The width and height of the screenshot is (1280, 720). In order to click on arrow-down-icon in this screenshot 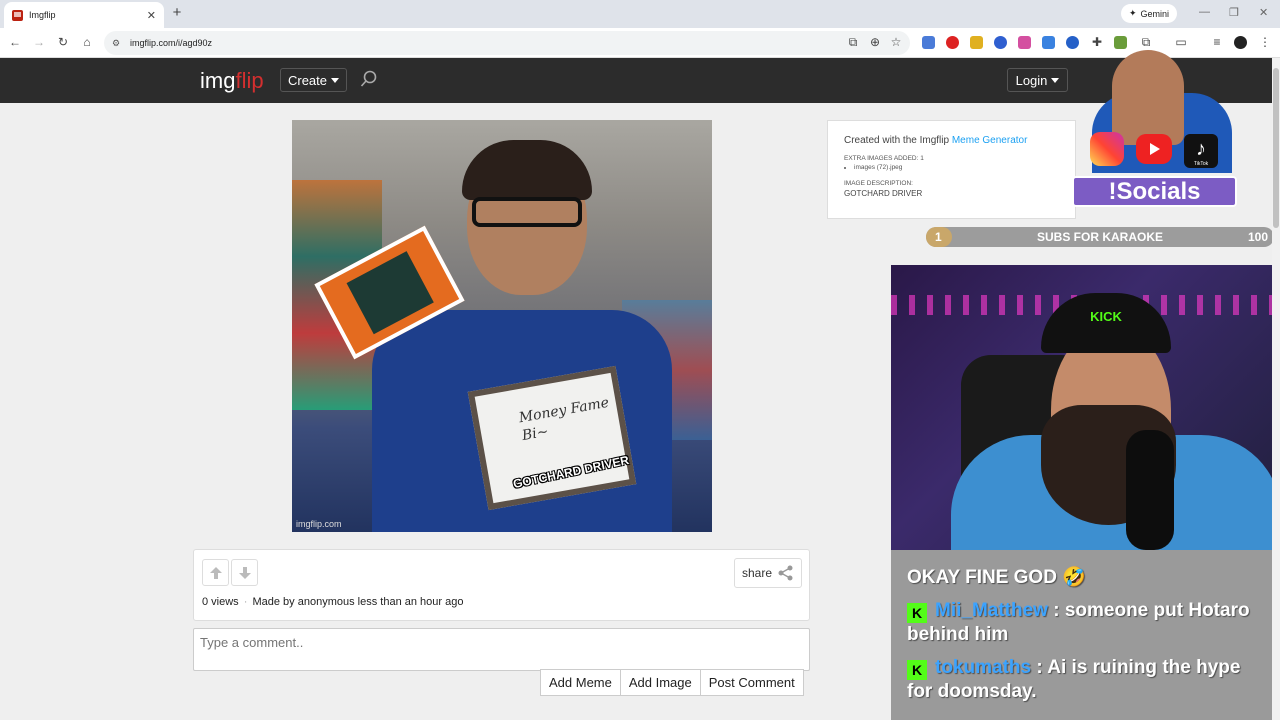, I will do `click(244, 572)`.